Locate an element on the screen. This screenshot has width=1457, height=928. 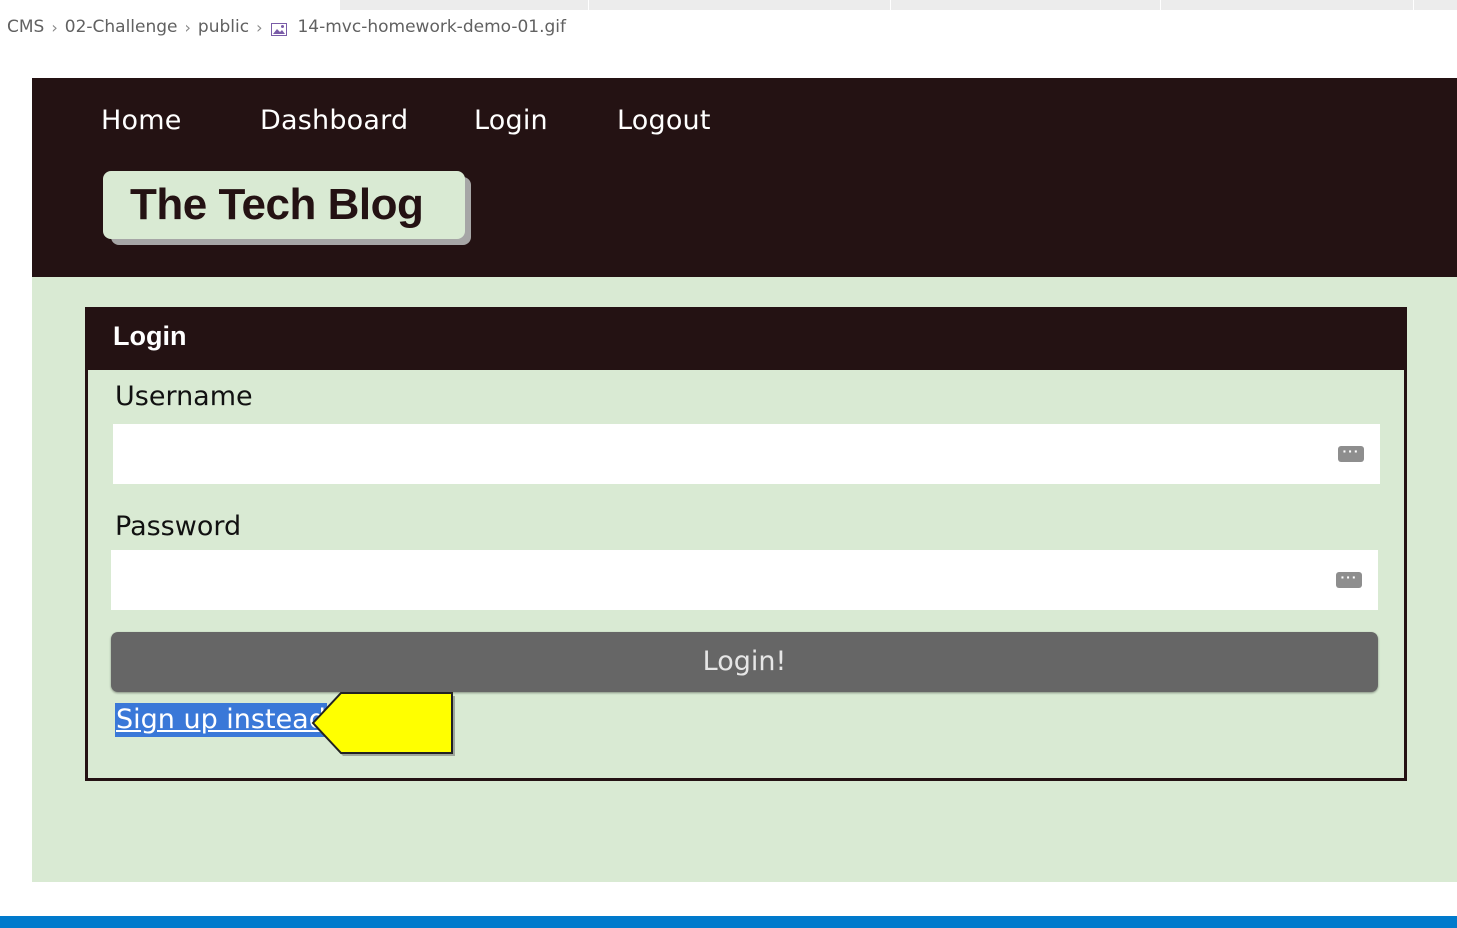
nav-login-link: Login is located at coordinates (545, 120).